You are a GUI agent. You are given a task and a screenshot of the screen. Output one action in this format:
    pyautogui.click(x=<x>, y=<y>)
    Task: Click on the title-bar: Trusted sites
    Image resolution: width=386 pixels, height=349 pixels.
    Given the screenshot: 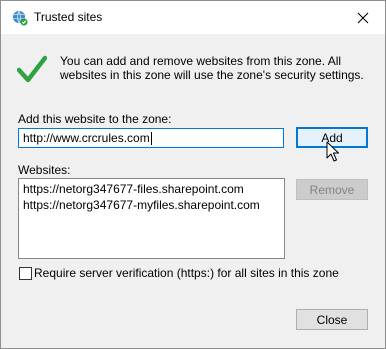 What is the action you would take?
    pyautogui.click(x=193, y=17)
    